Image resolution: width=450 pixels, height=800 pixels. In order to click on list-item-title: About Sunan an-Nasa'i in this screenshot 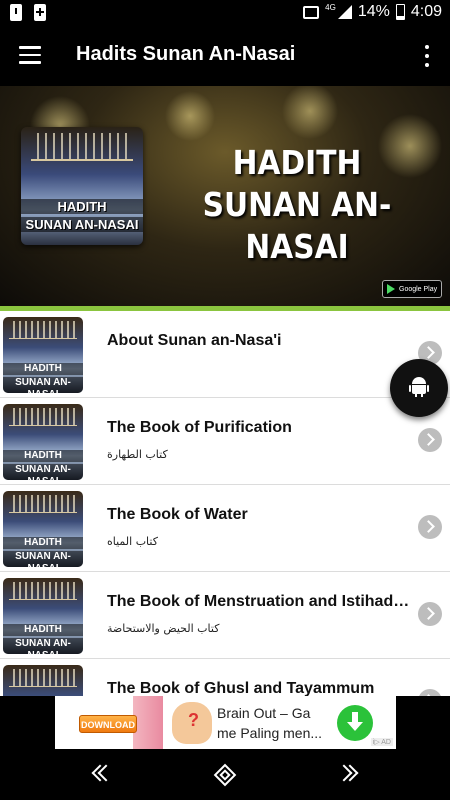, I will do `click(194, 340)`.